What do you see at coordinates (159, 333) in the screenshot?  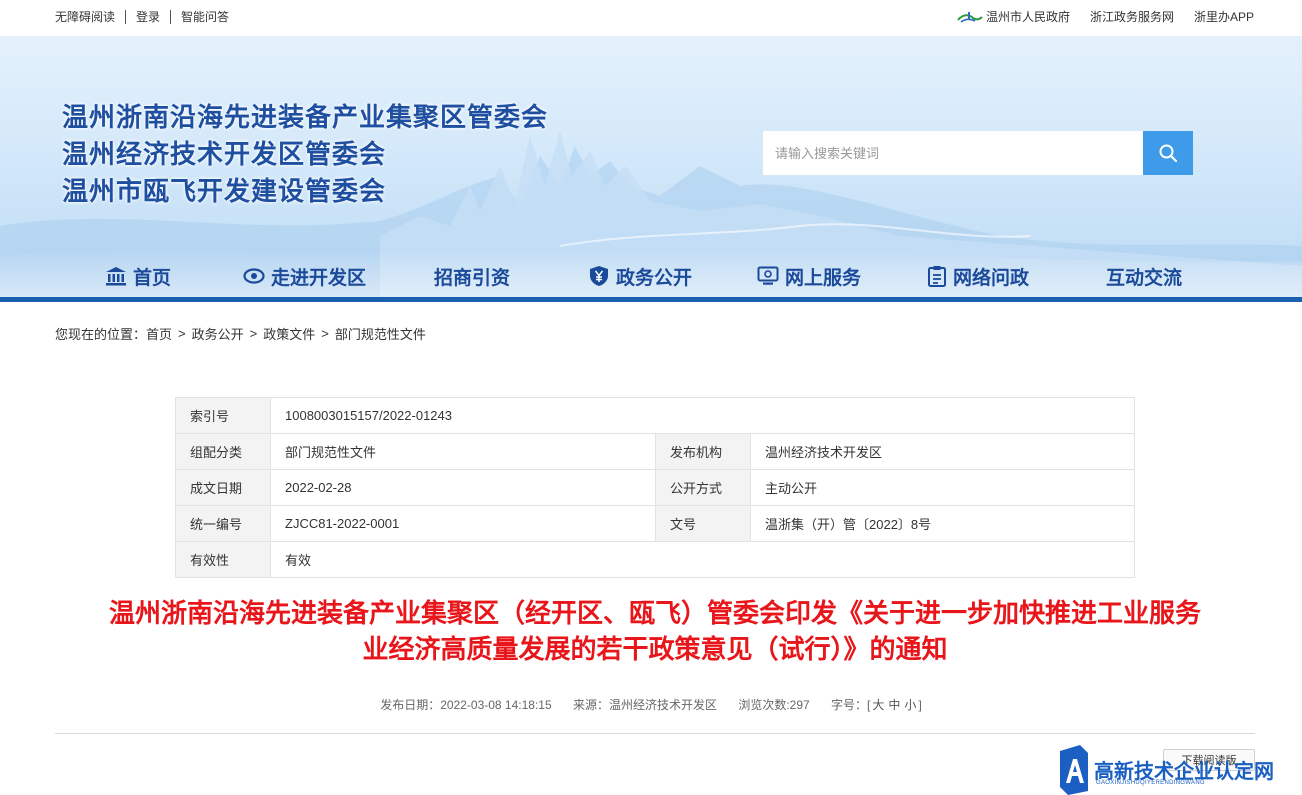 I see `breadcrumb-home: 首页` at bounding box center [159, 333].